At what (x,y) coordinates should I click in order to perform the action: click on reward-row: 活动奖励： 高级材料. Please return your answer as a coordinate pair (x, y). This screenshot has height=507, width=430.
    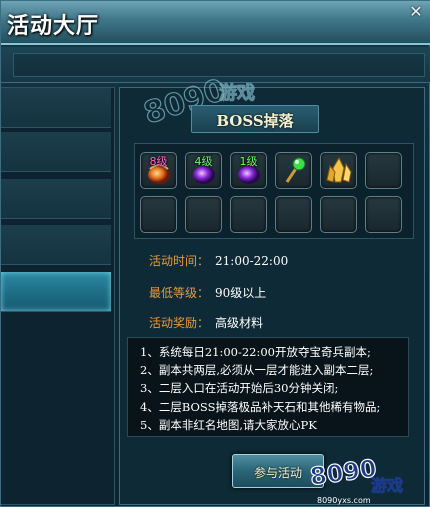
    Looking at the image, I should click on (206, 322).